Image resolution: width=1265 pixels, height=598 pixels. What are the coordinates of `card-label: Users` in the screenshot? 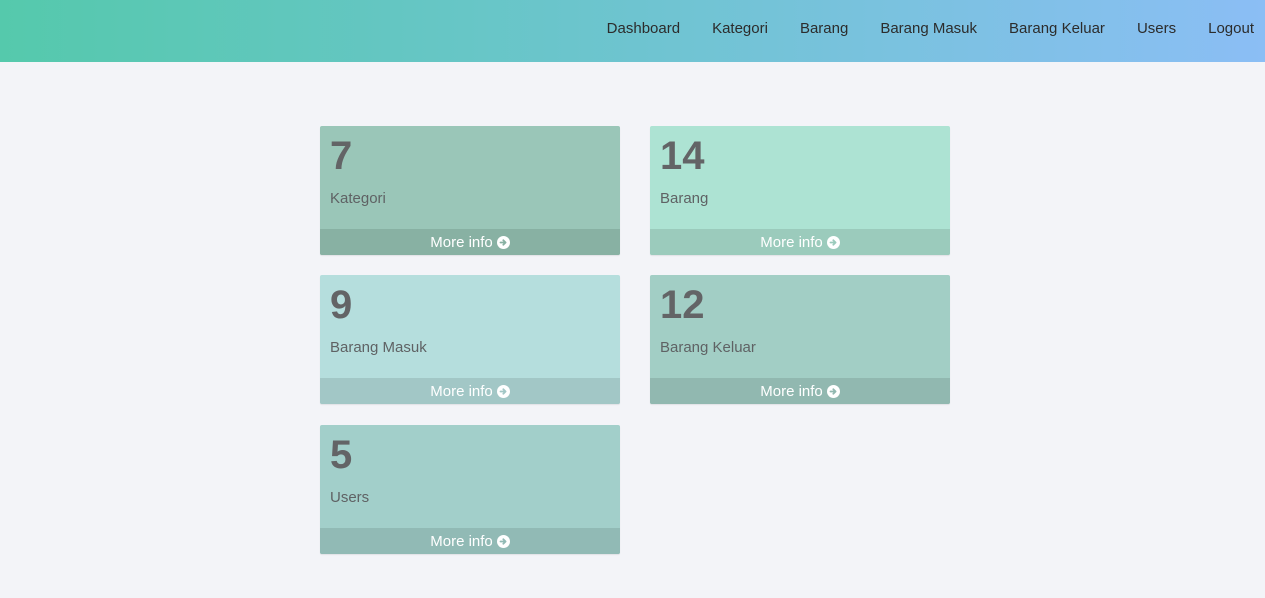 It's located at (350, 497).